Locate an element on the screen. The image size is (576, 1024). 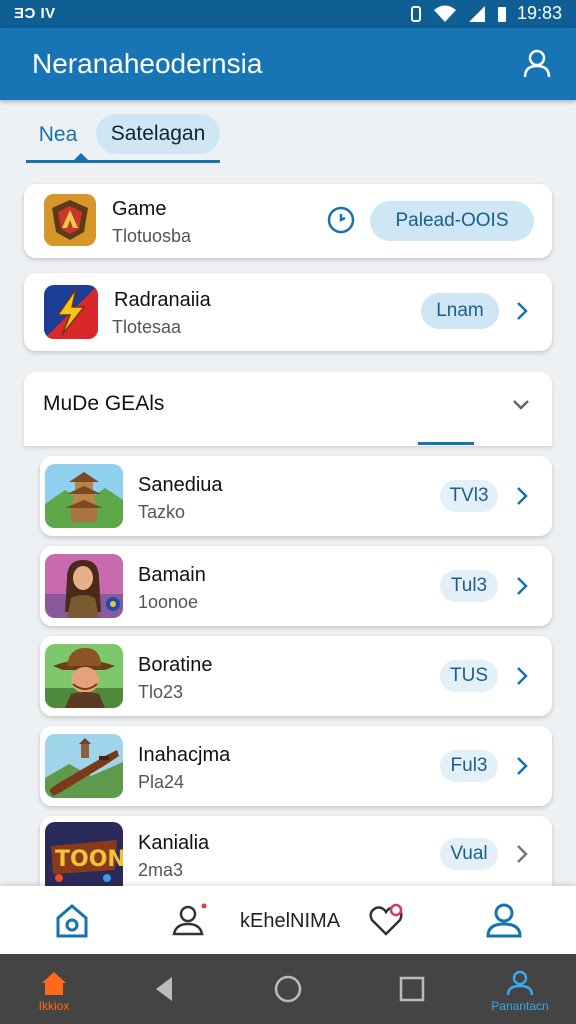
tab-satelagan: Satelagan is located at coordinates (158, 134).